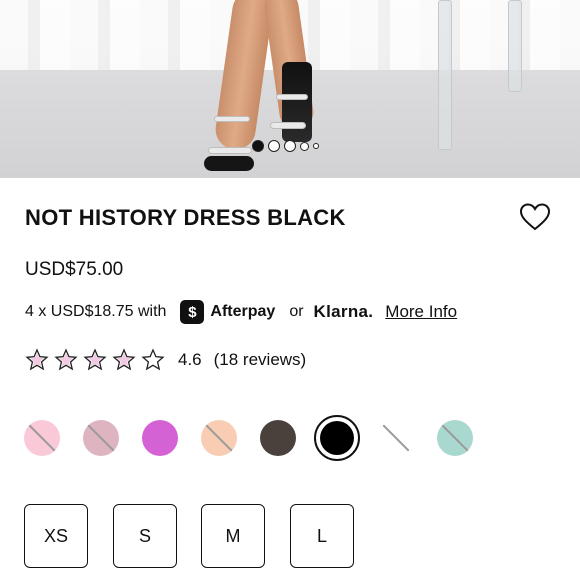 The height and width of the screenshot is (580, 580). What do you see at coordinates (165, 360) in the screenshot?
I see `rating-row: 4.6 (18 reviews)` at bounding box center [165, 360].